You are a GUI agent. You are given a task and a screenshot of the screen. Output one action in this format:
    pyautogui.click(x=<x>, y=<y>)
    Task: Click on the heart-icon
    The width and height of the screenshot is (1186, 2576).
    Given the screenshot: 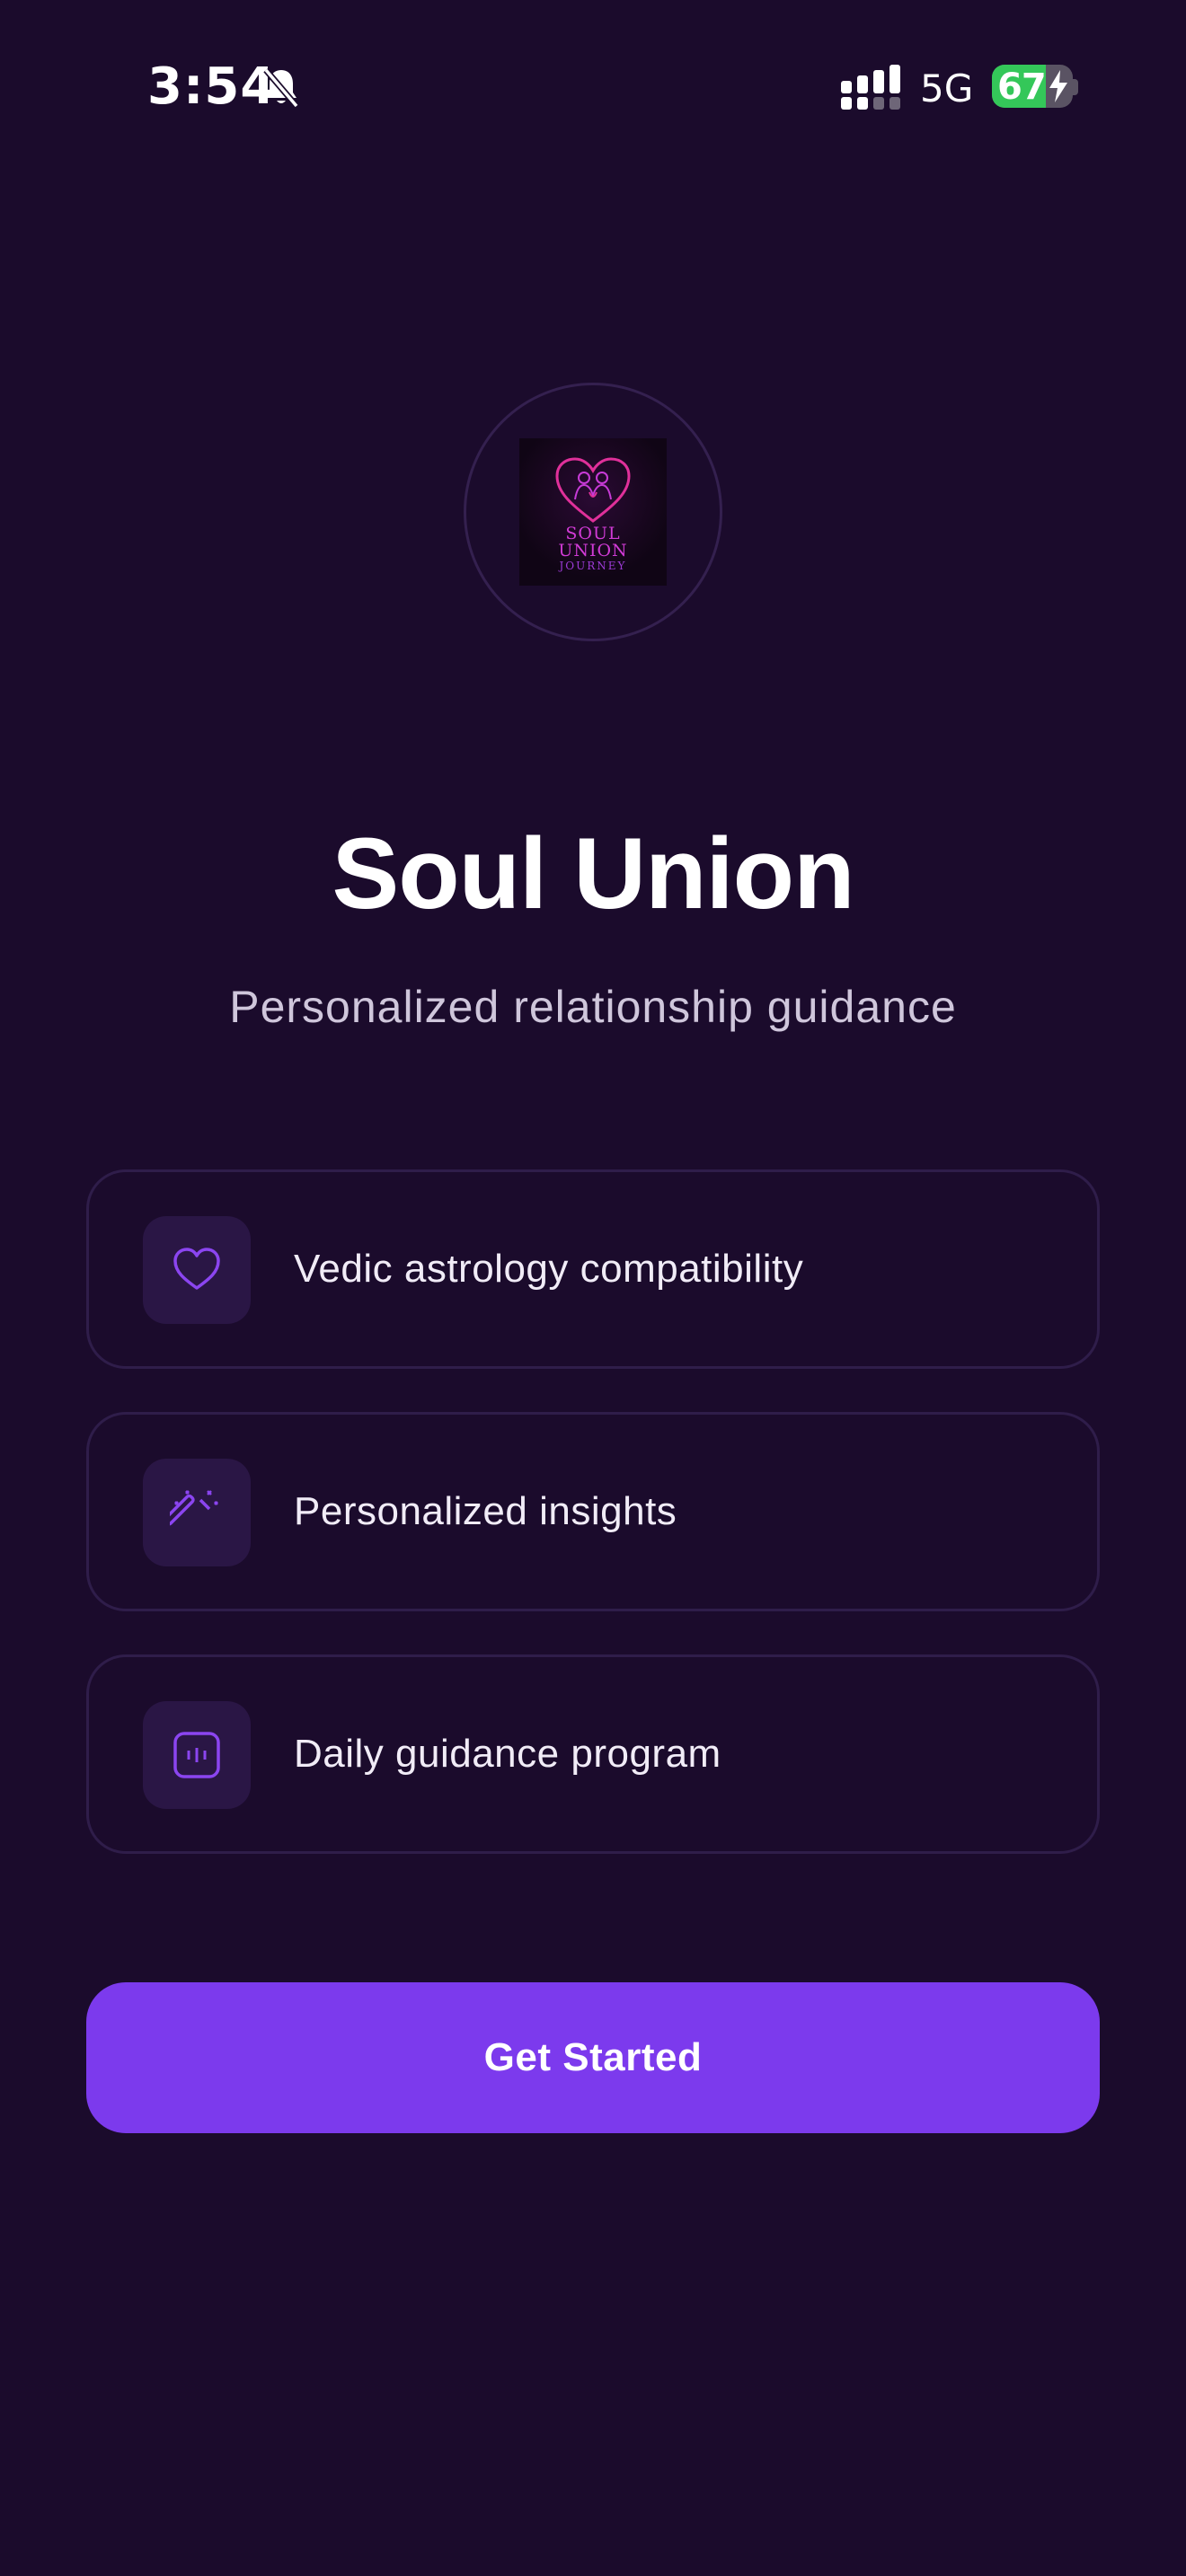 What is the action you would take?
    pyautogui.click(x=196, y=1269)
    